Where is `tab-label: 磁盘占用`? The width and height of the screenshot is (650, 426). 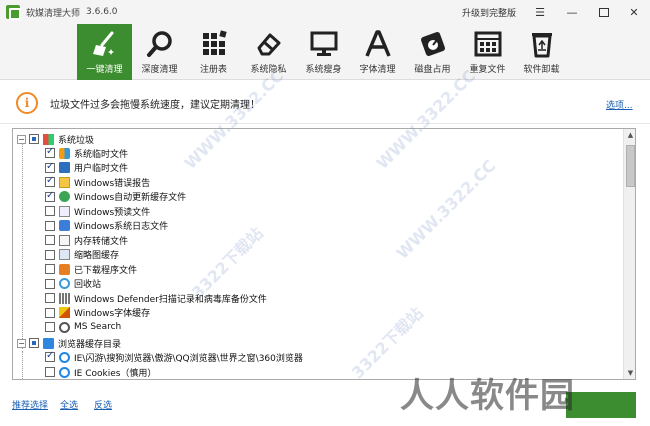
tab-label: 磁盘占用 is located at coordinates (432, 70).